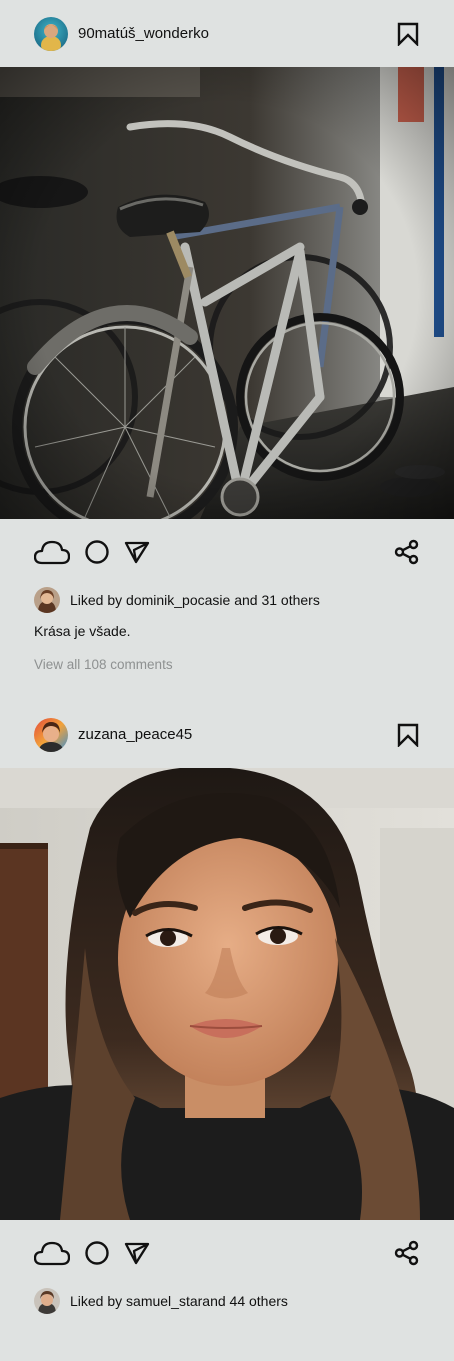 This screenshot has width=454, height=1361. What do you see at coordinates (135, 734) in the screenshot?
I see `username: zuzana_peace45` at bounding box center [135, 734].